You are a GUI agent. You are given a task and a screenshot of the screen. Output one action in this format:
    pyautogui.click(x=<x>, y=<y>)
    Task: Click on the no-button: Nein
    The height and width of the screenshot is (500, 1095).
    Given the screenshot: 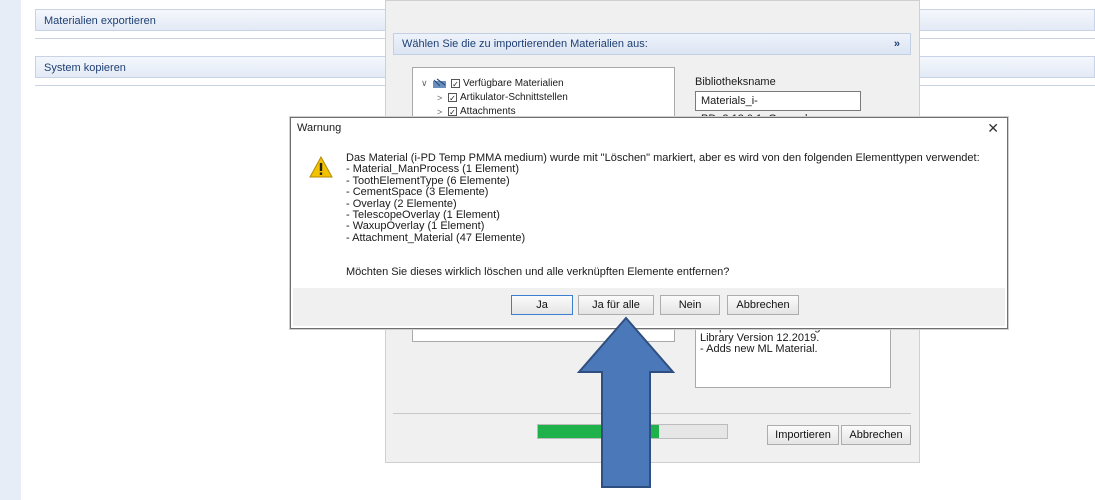 What is the action you would take?
    pyautogui.click(x=690, y=305)
    